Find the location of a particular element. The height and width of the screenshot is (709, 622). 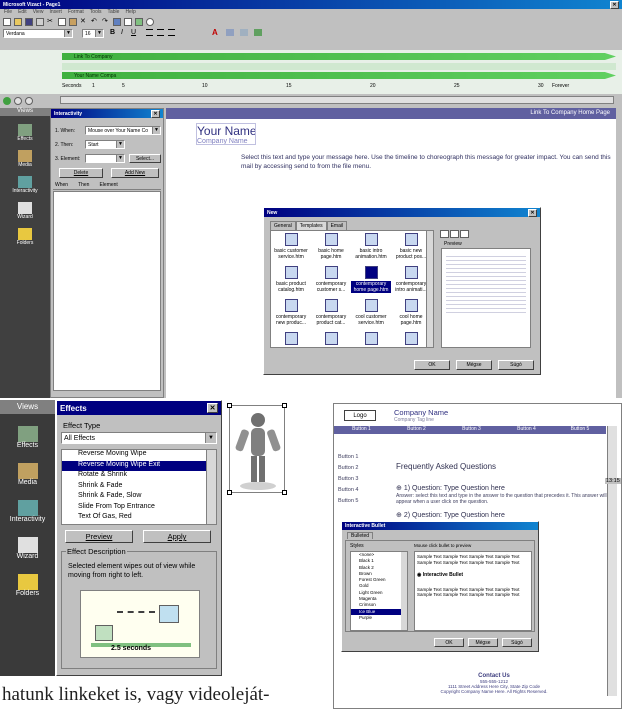

nav-button-1: Button 1 is located at coordinates (361, 430).